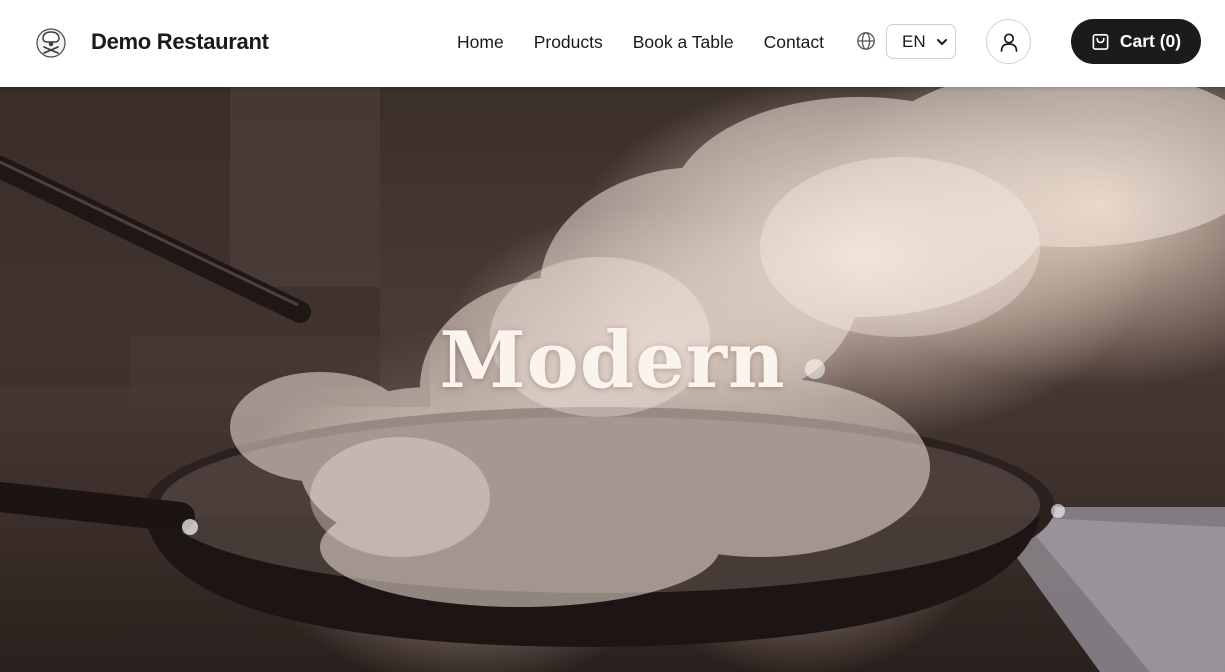  What do you see at coordinates (51, 42) in the screenshot?
I see `chef-hat-logo-icon` at bounding box center [51, 42].